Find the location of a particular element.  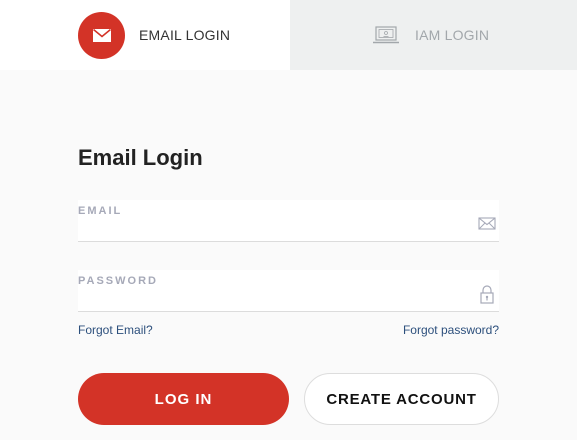

tab-iam-login-label: IAM LOGIN is located at coordinates (452, 35).